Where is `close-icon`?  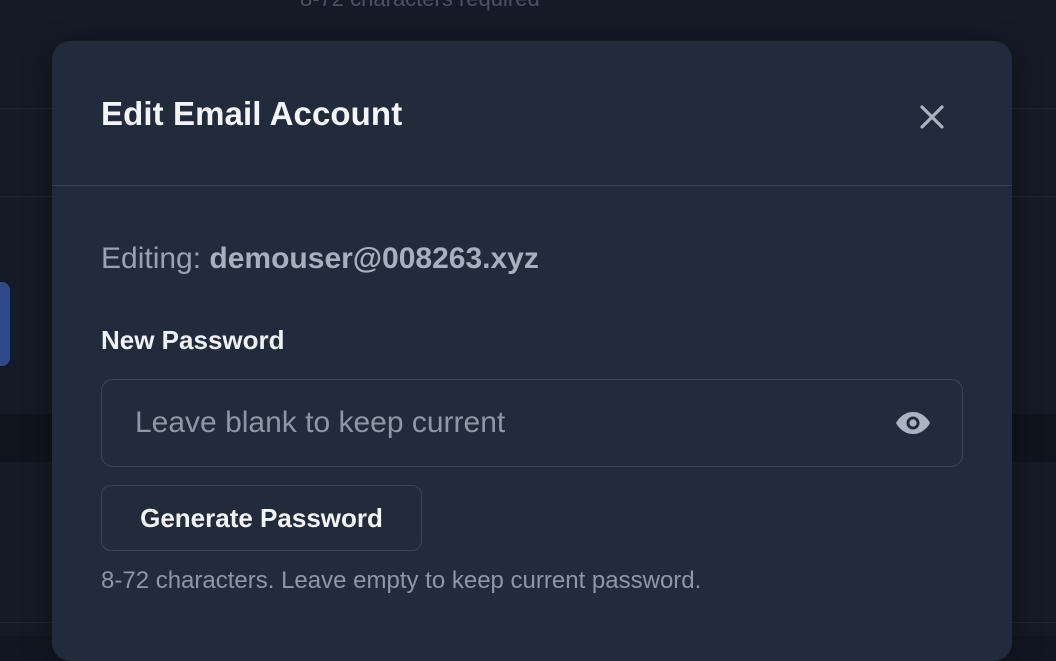 close-icon is located at coordinates (932, 117).